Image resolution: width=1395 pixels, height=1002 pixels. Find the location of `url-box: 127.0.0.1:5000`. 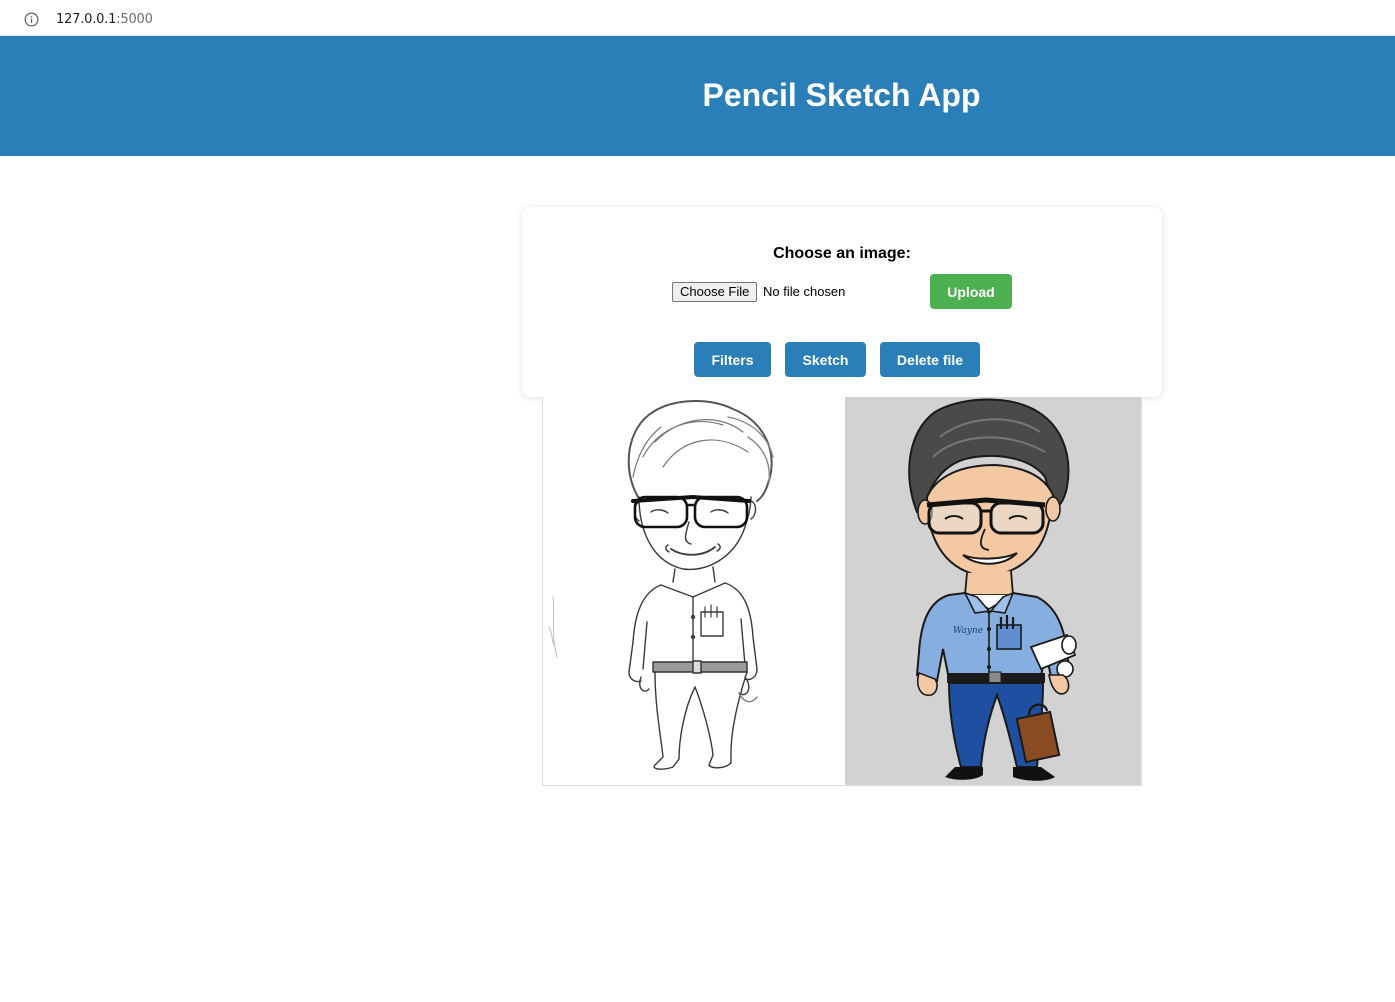

url-box: 127.0.0.1:5000 is located at coordinates (699, 17).